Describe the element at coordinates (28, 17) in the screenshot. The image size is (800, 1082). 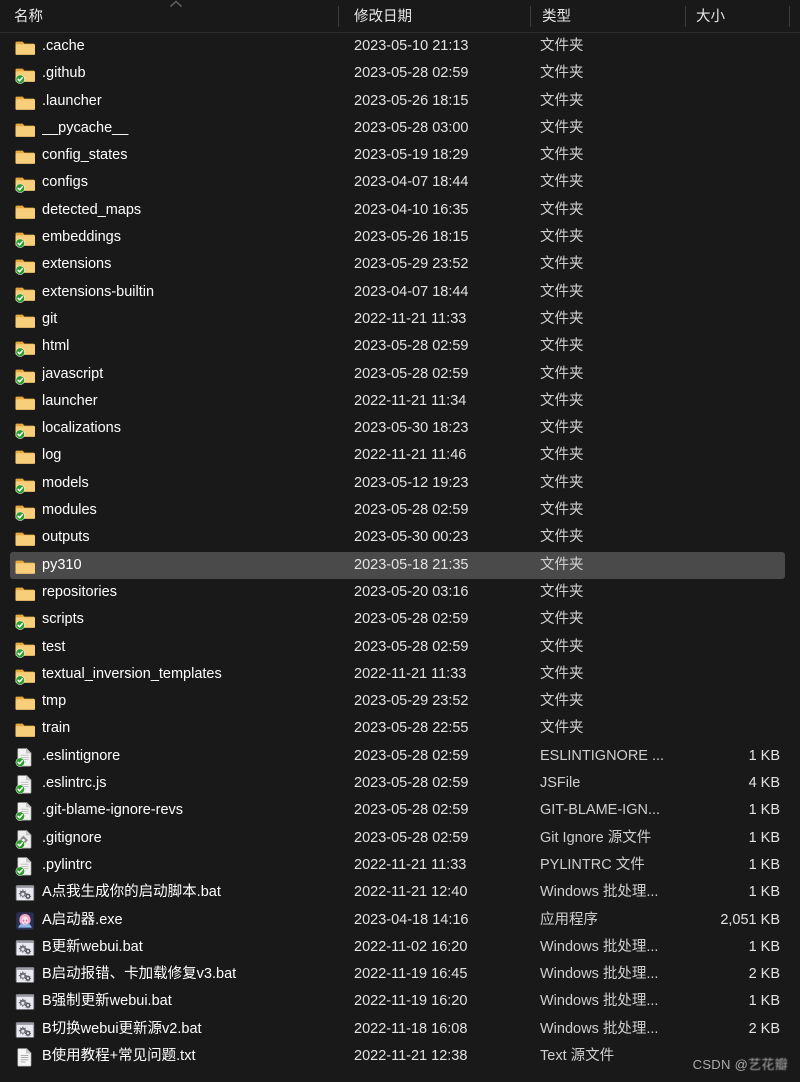
I see `column-header-name-label: 名称` at that location.